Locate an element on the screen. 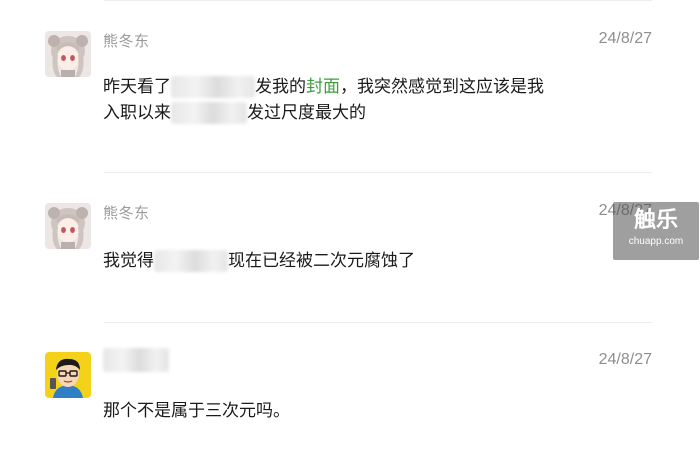 Image resolution: width=700 pixels, height=461 pixels. comment-text: 那个不是属于三次元吗。 is located at coordinates (196, 411).